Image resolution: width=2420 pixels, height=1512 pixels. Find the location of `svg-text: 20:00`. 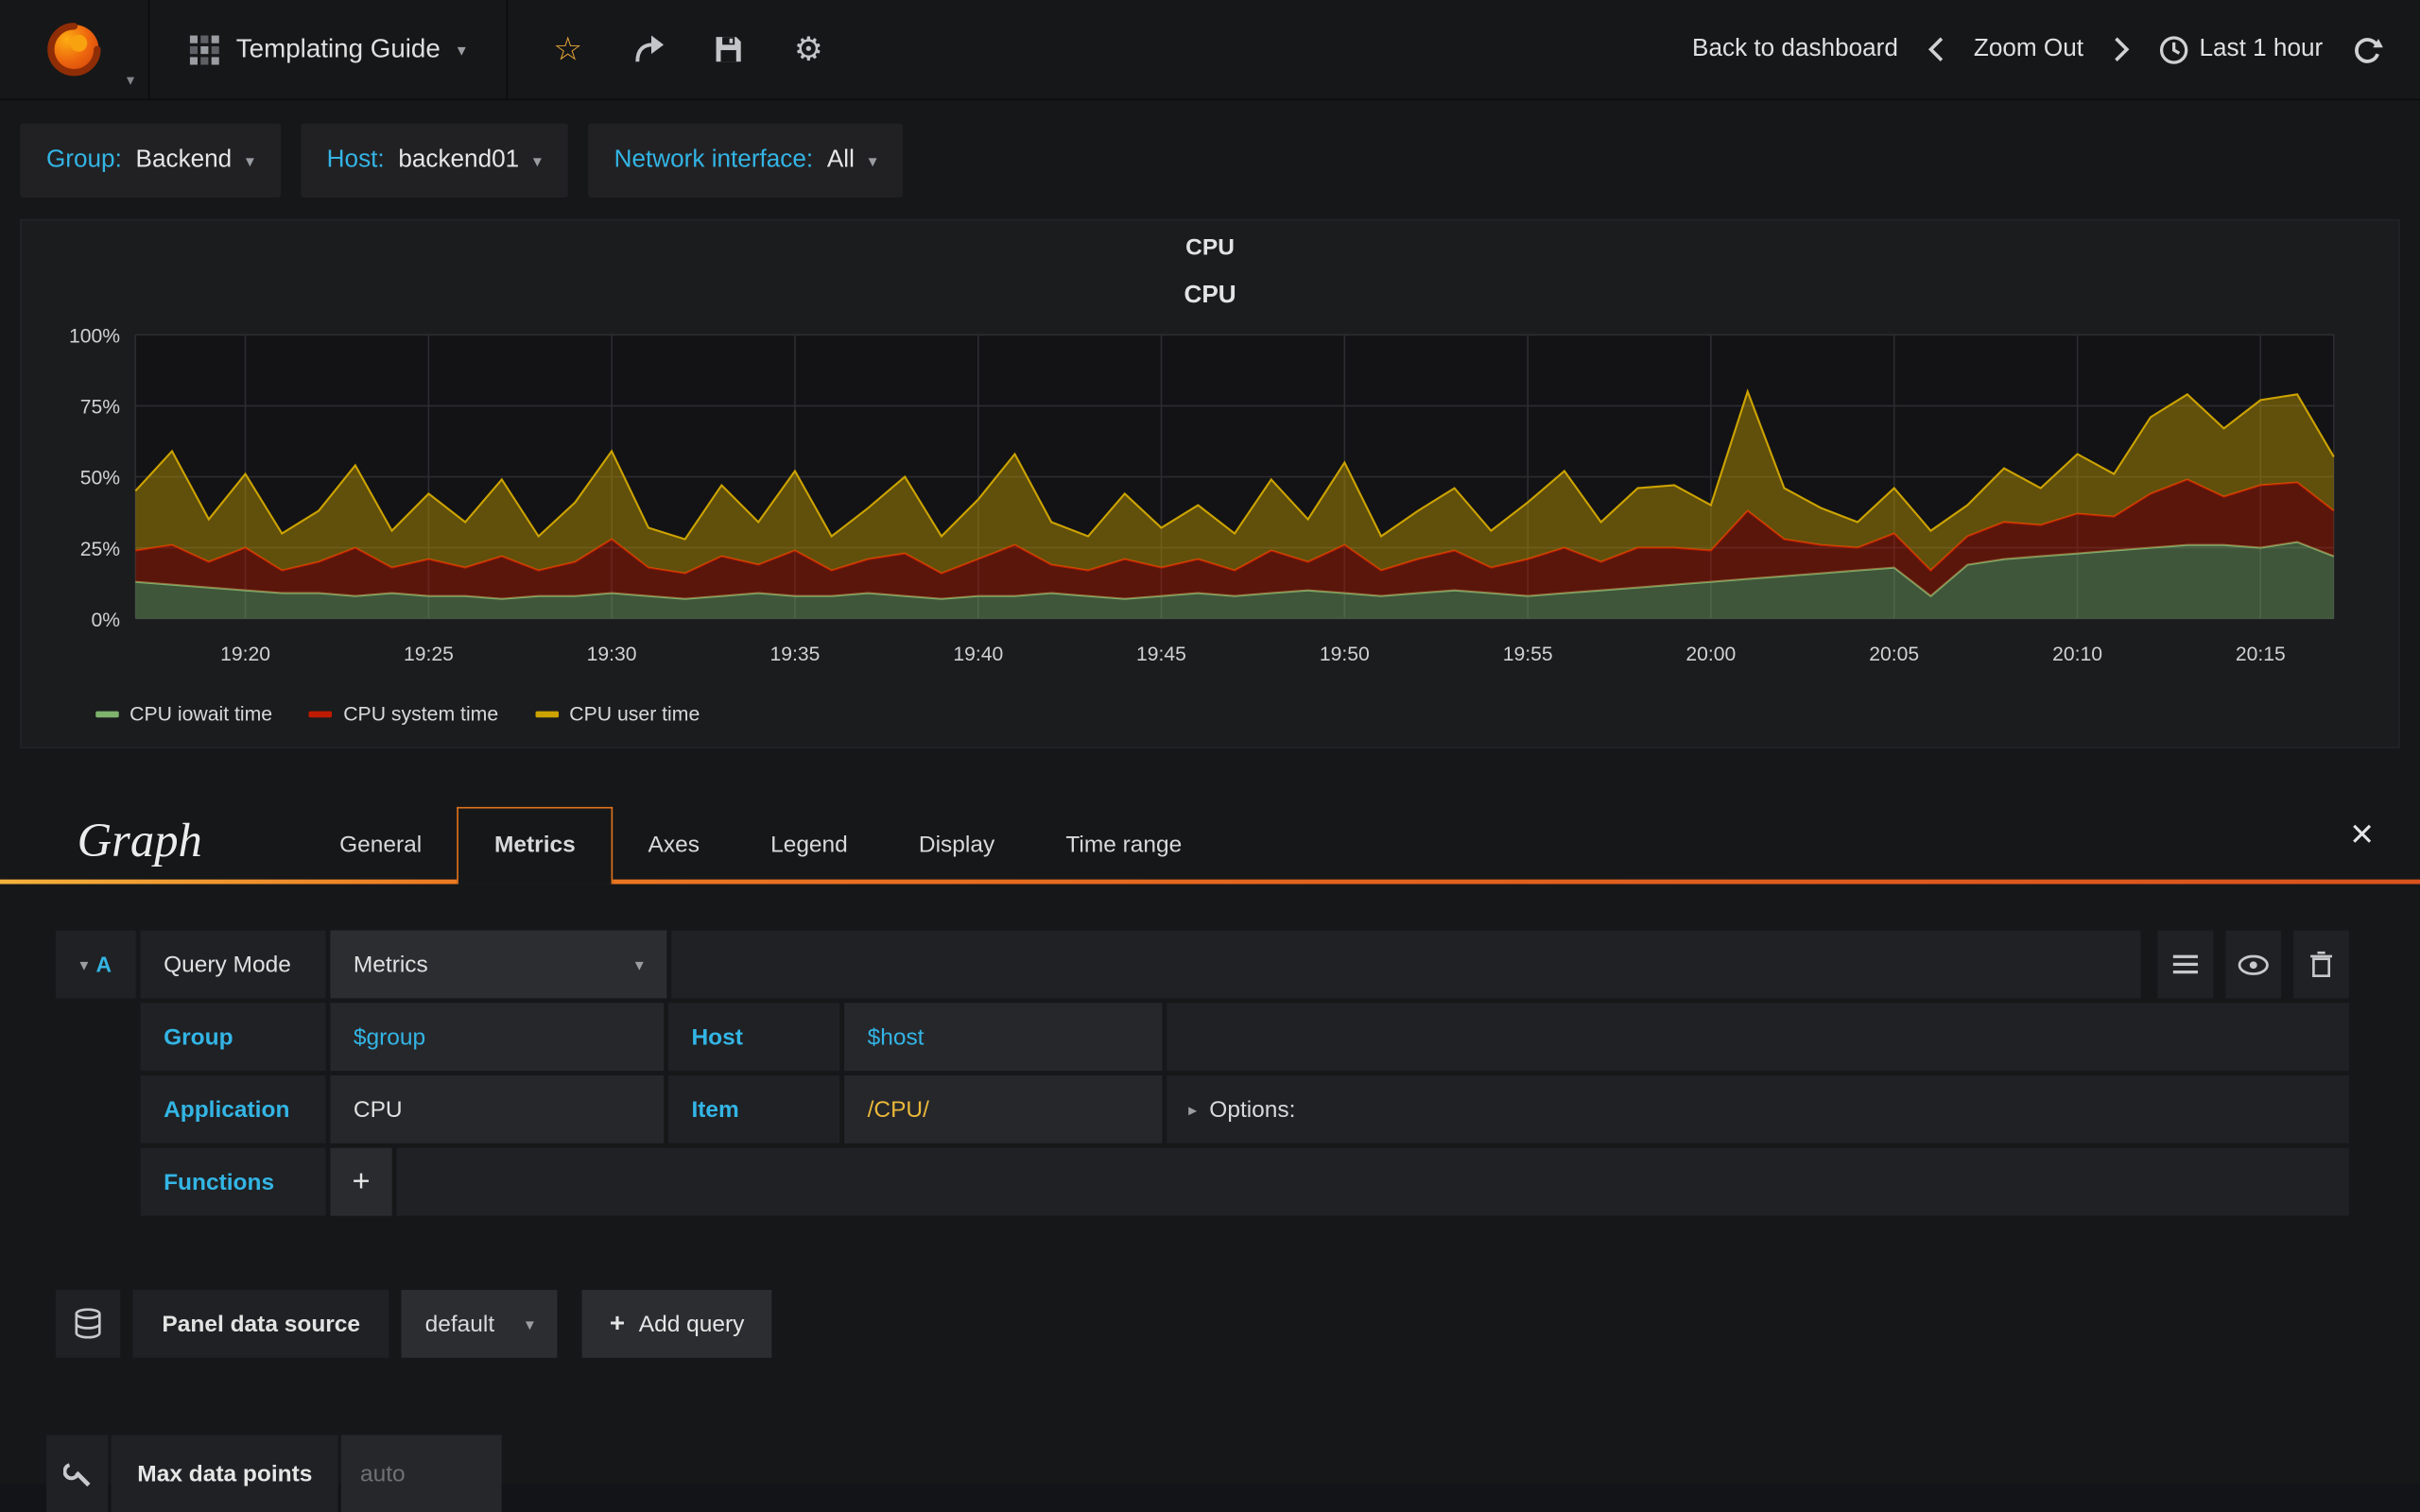

svg-text: 20:00 is located at coordinates (1710, 654).